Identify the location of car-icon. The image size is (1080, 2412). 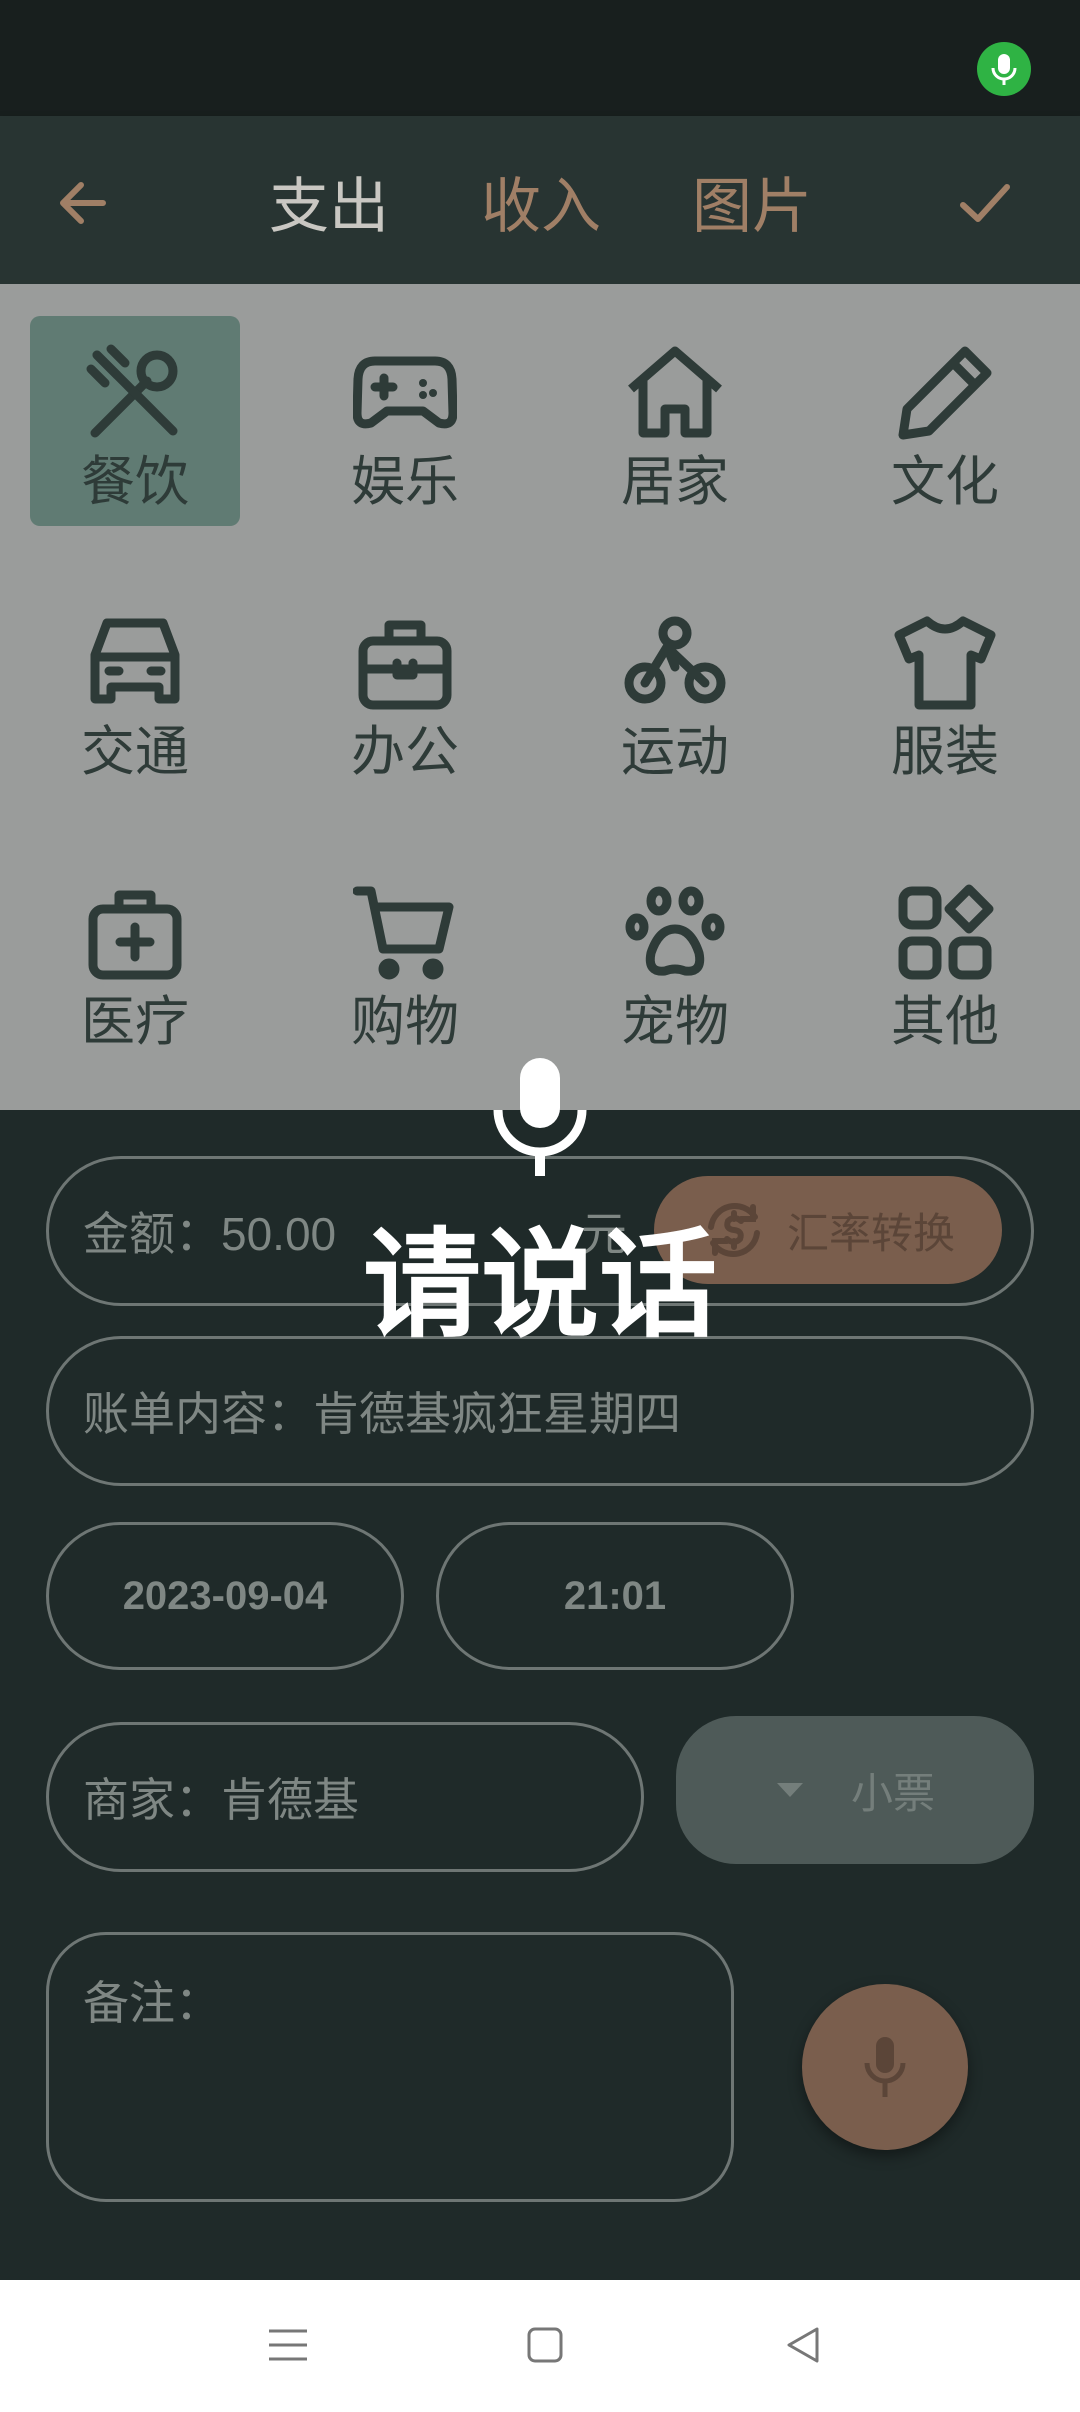
(135, 663).